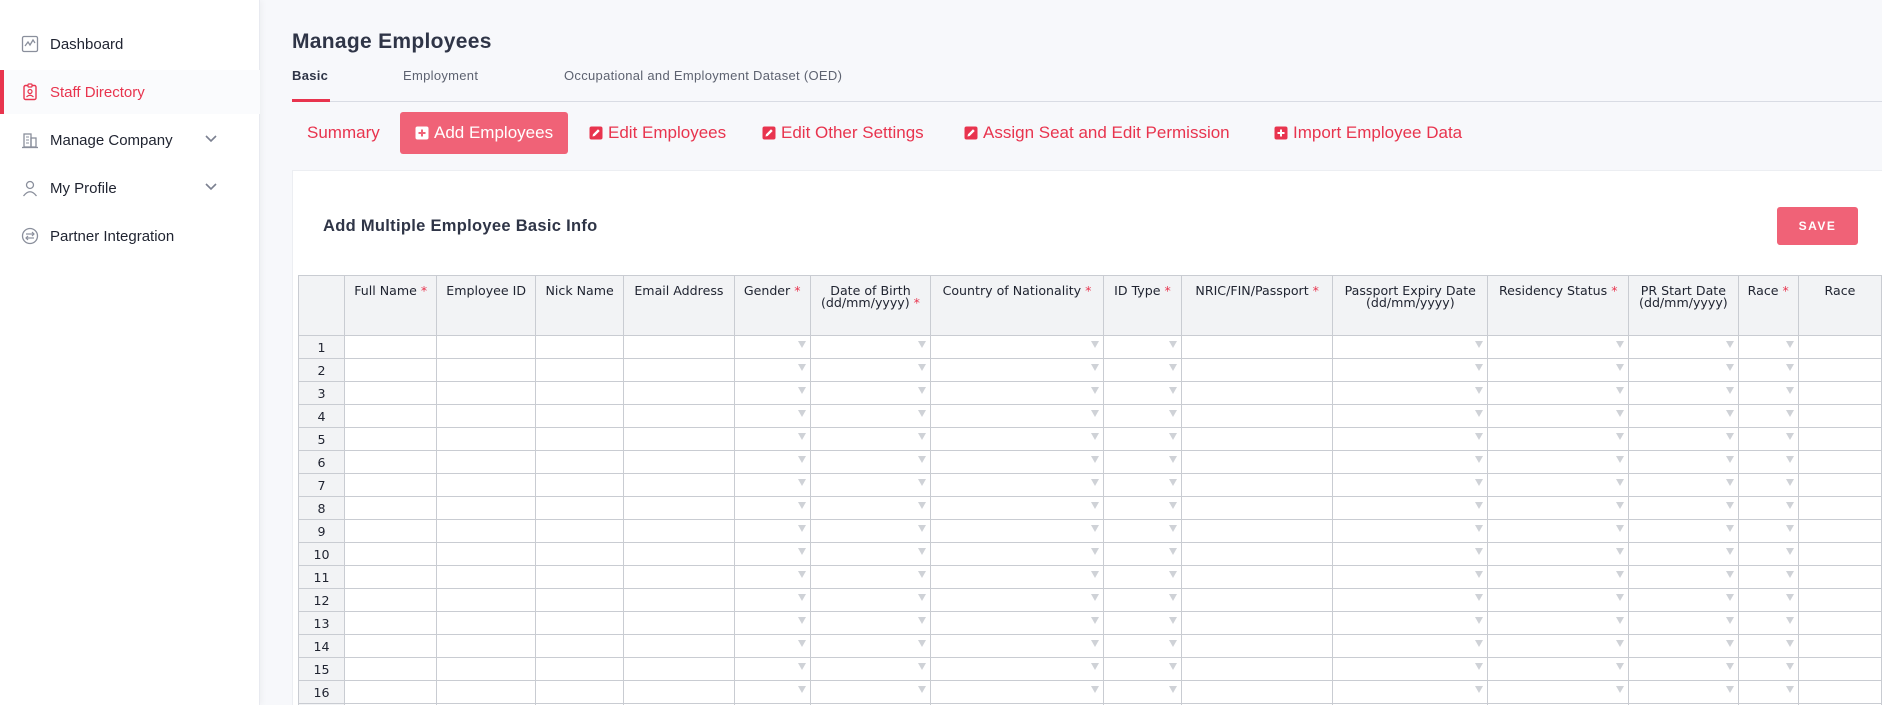 Image resolution: width=1882 pixels, height=705 pixels. What do you see at coordinates (679, 305) in the screenshot?
I see `column-header: Email Address` at bounding box center [679, 305].